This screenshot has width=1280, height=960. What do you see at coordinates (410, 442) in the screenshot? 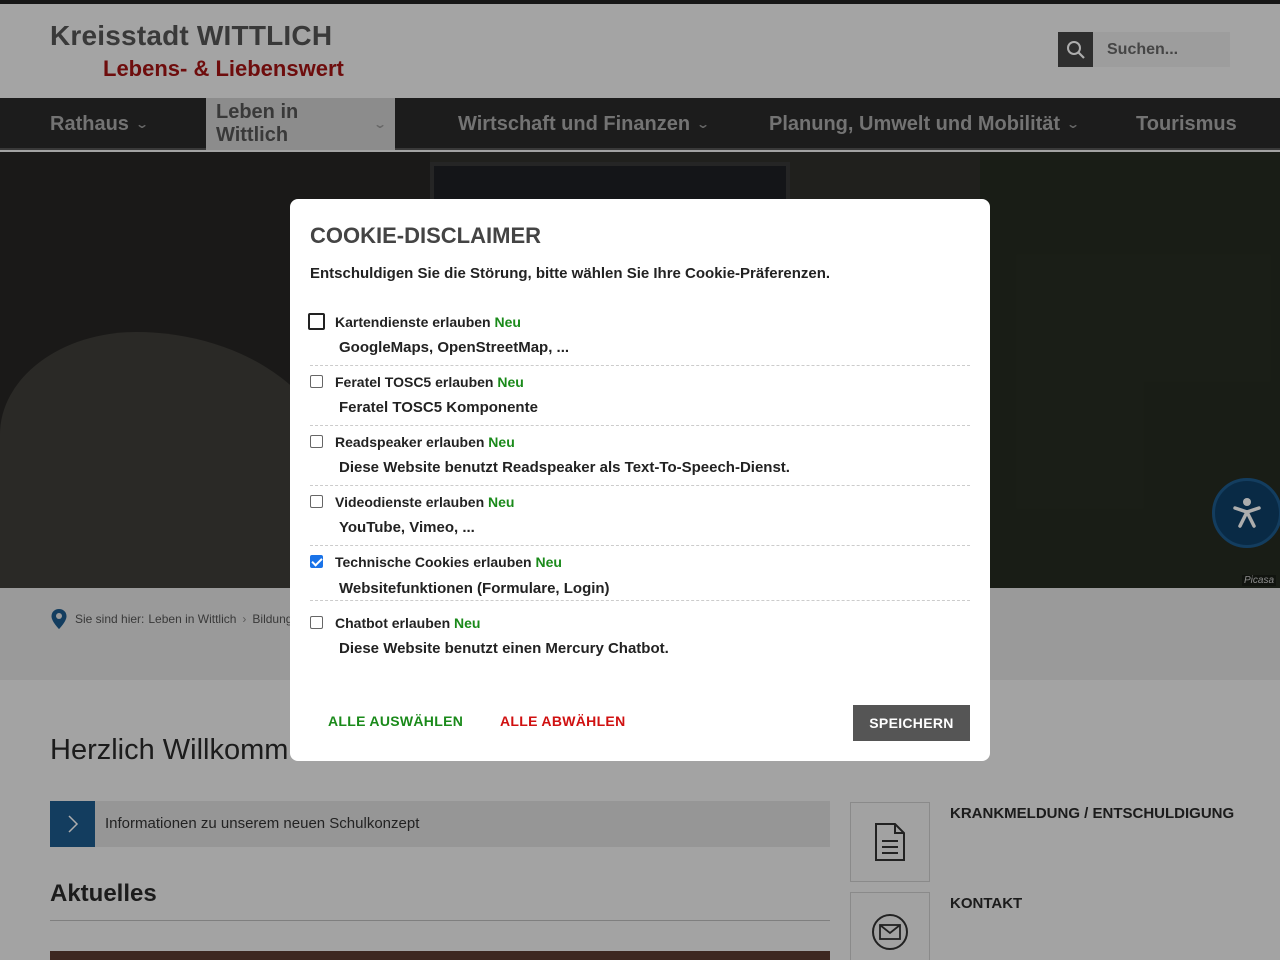
I see `option-label-text: Readspeaker erlauben` at bounding box center [410, 442].